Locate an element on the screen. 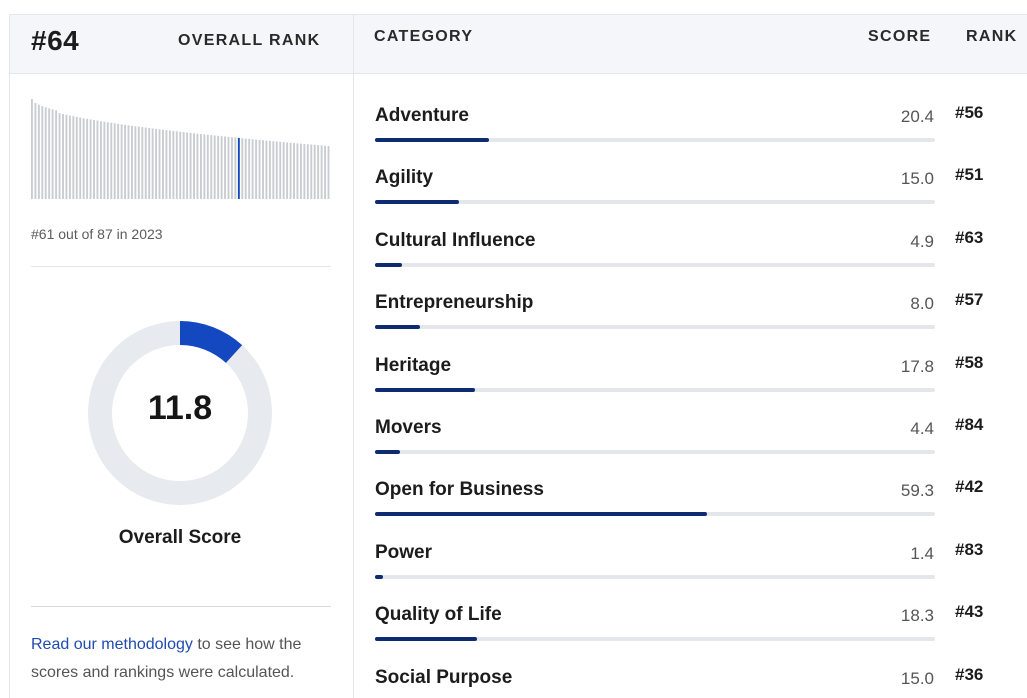 This screenshot has width=1027, height=698. category-score: 8.0 is located at coordinates (922, 304).